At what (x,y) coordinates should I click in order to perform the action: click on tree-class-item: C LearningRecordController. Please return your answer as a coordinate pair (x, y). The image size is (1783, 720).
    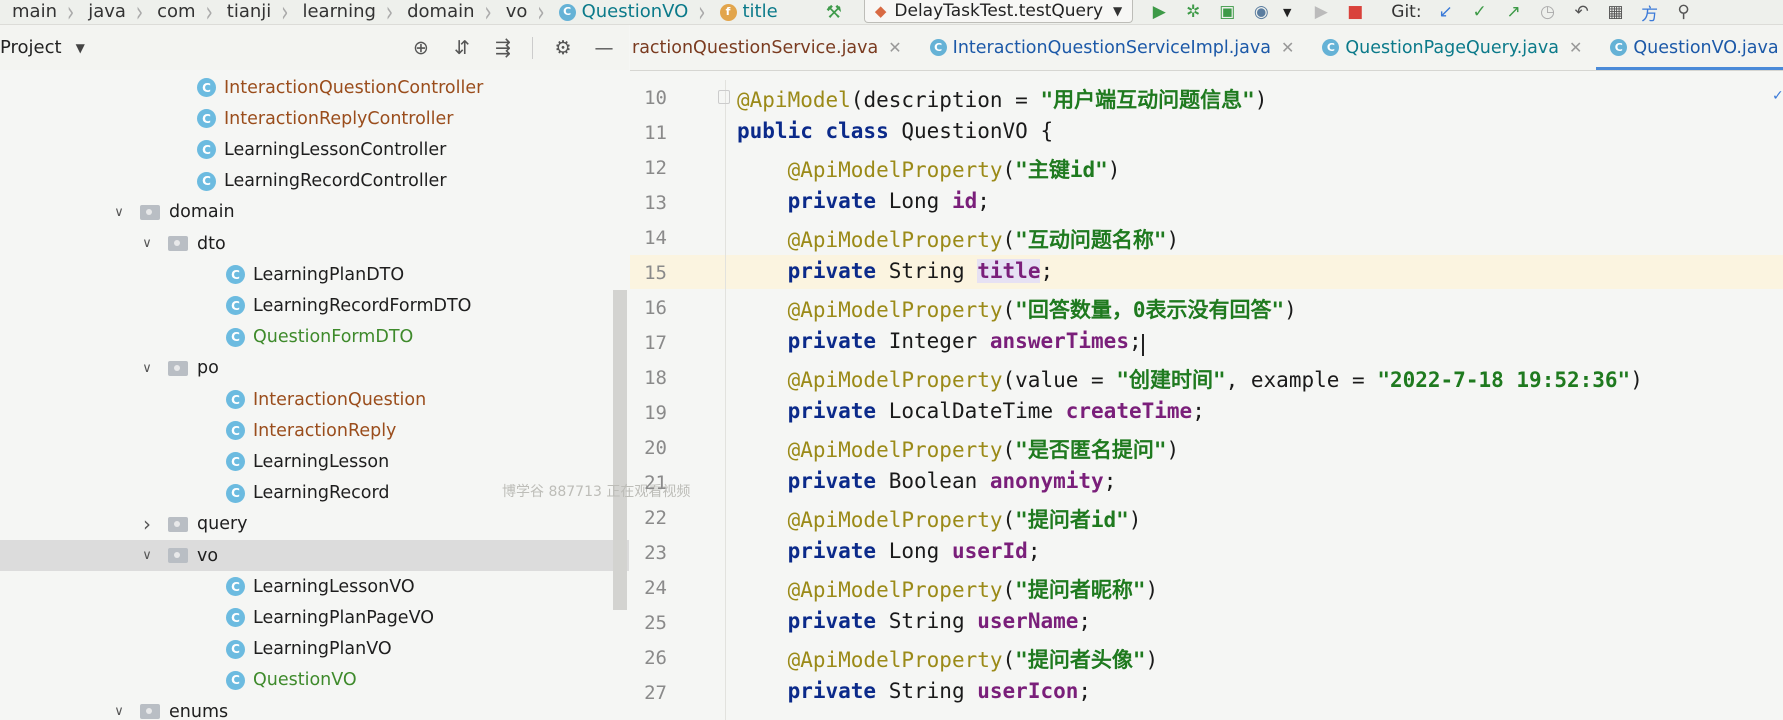
    Looking at the image, I should click on (314, 181).